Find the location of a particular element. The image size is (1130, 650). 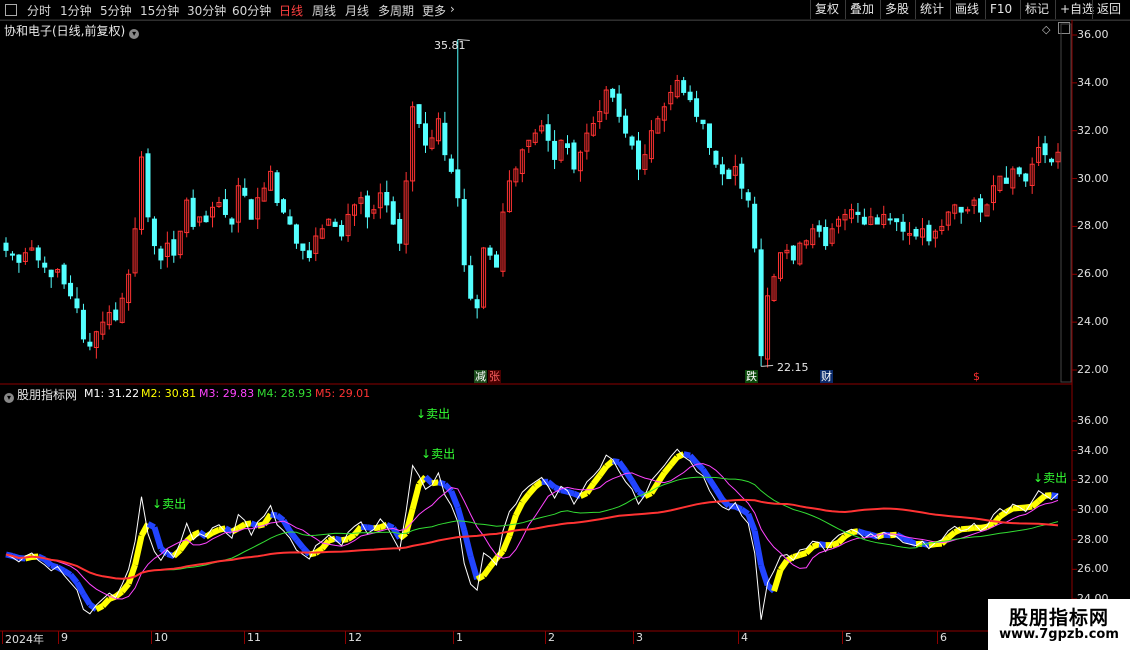

x-tick-label: 2024年 is located at coordinates (24, 639).